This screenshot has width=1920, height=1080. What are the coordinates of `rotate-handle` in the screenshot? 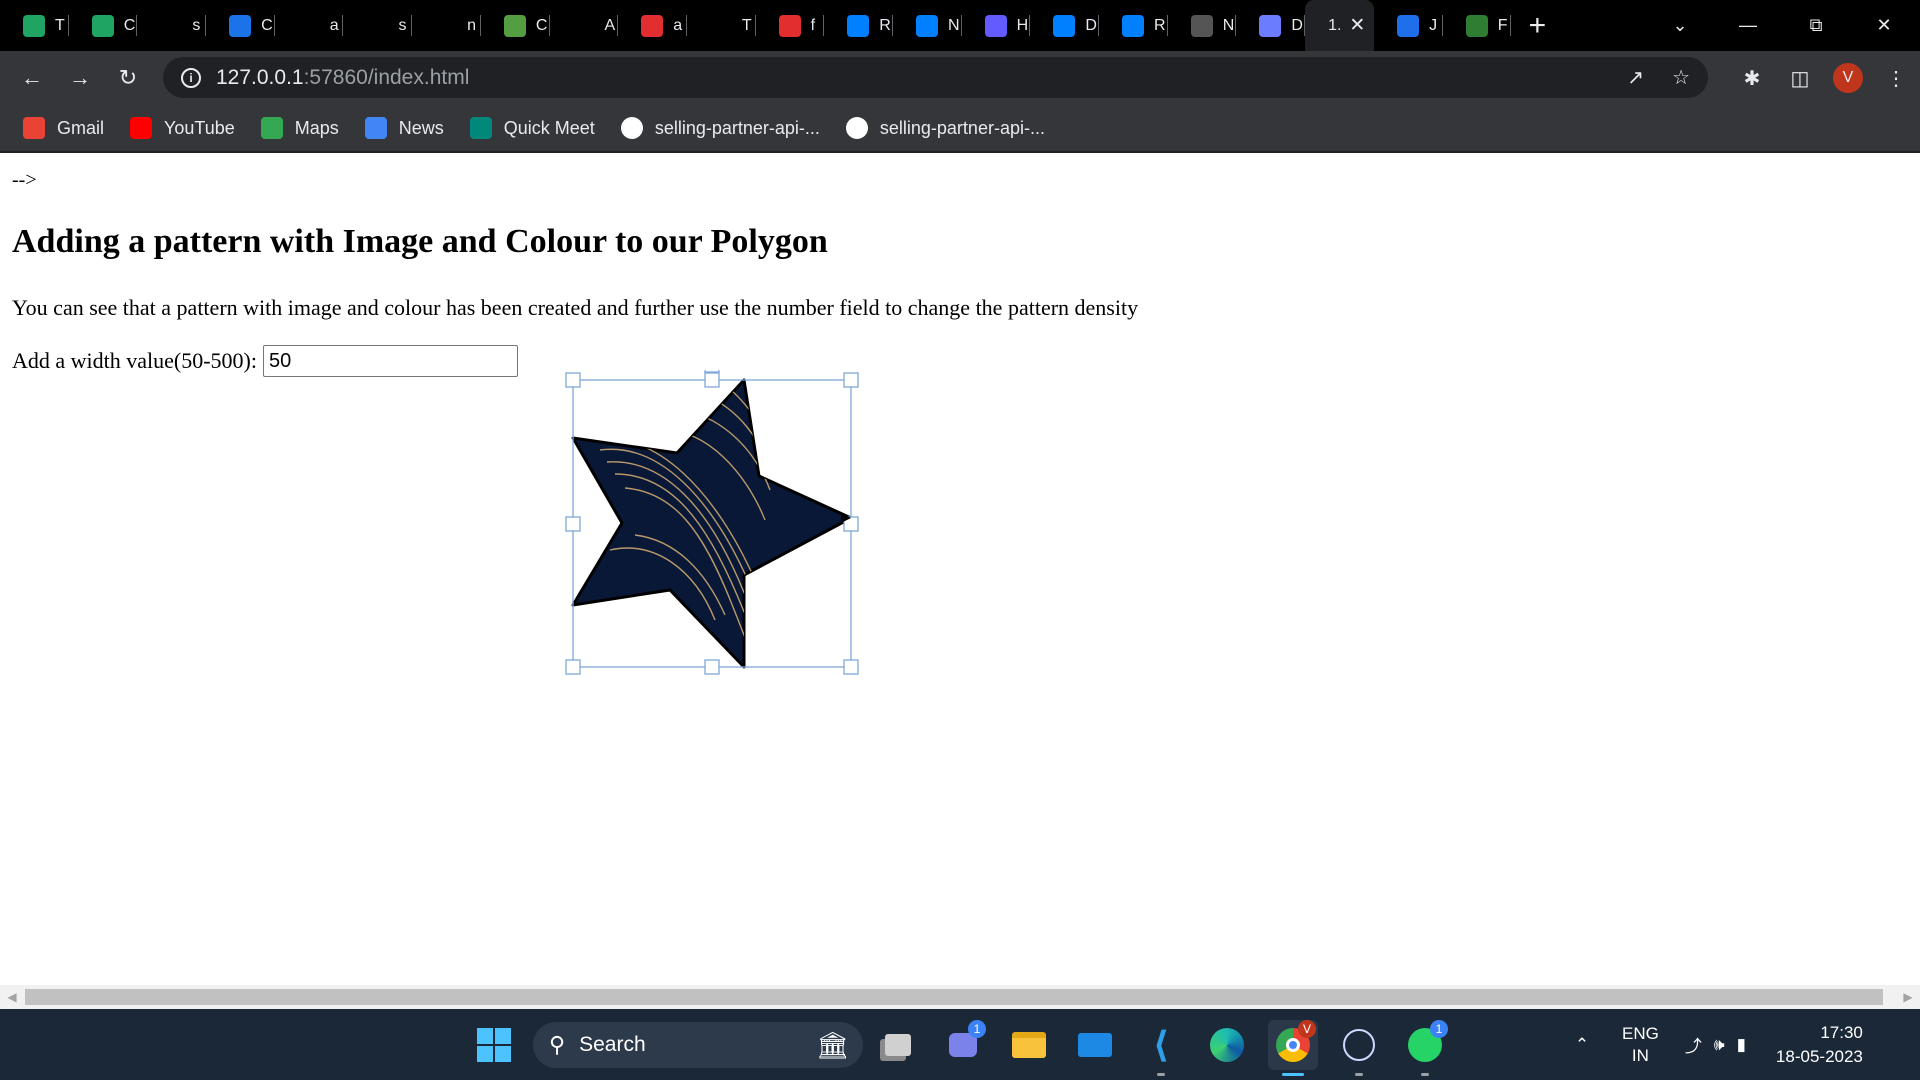 It's located at (712, 367).